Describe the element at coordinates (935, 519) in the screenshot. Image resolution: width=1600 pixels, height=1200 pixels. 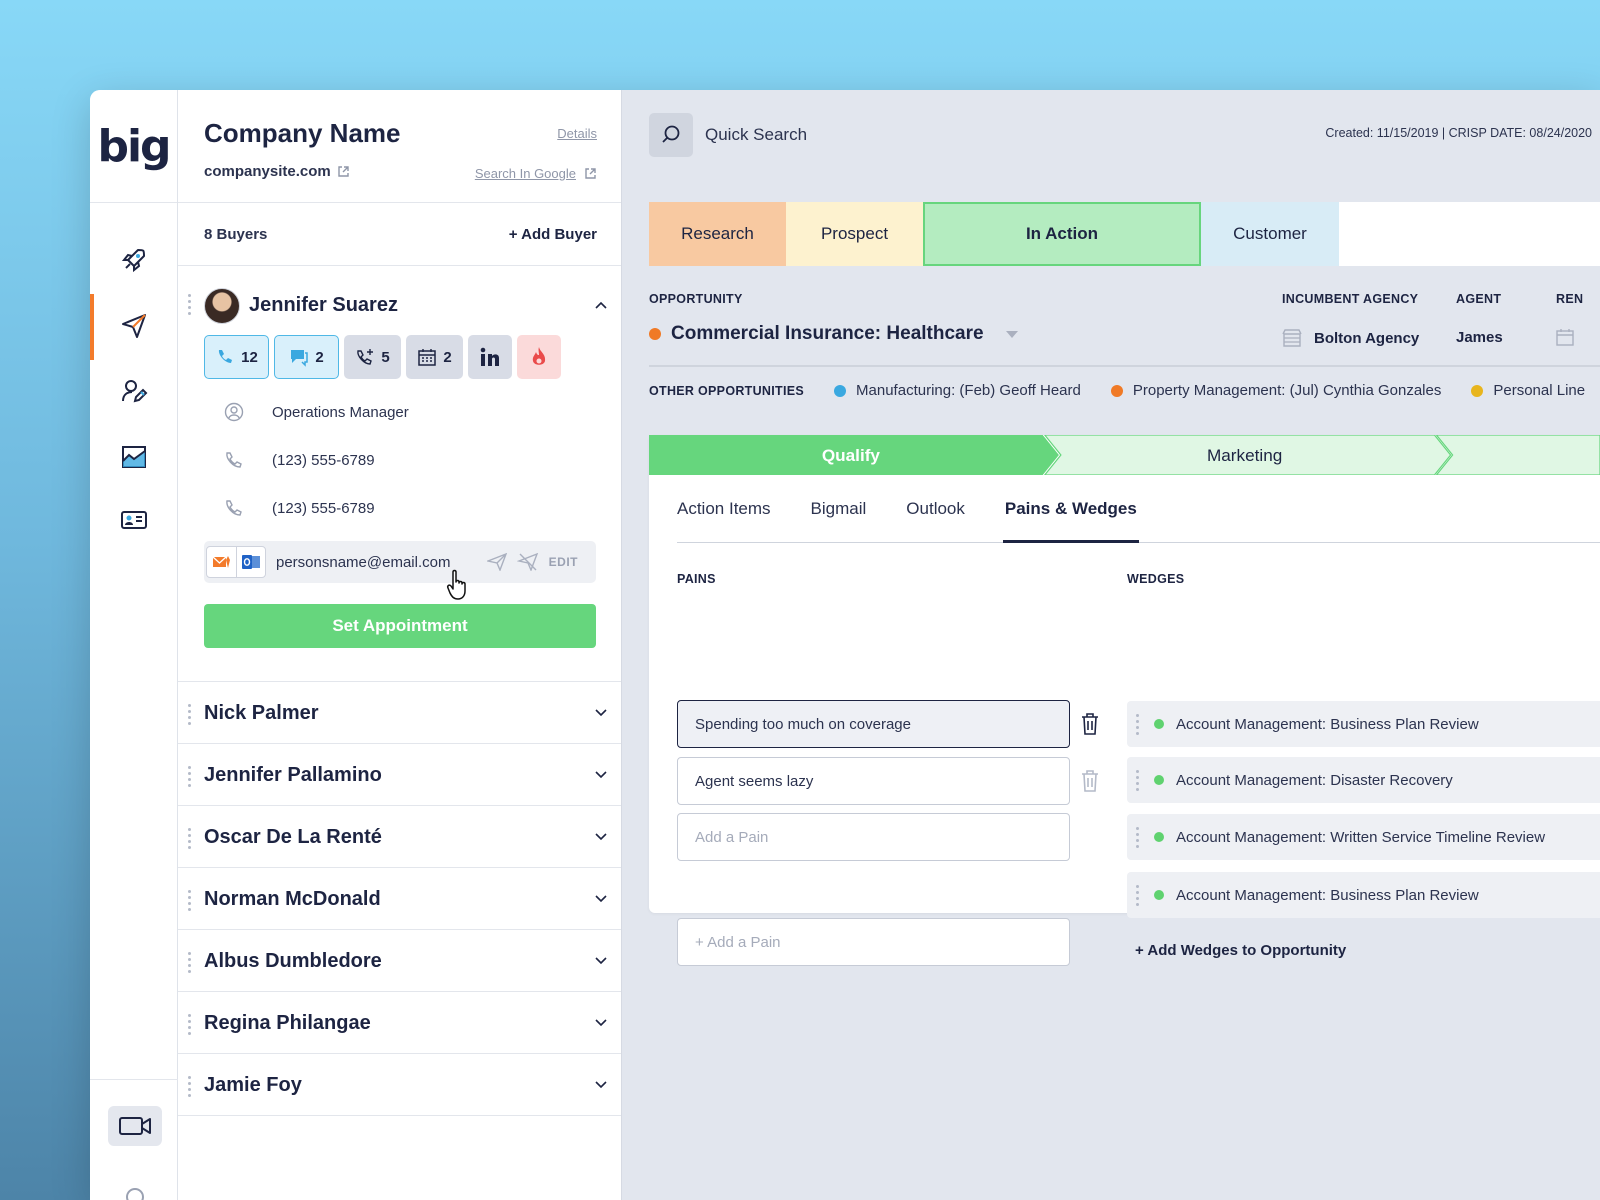
I see `tab-outlook: Outlook` at that location.